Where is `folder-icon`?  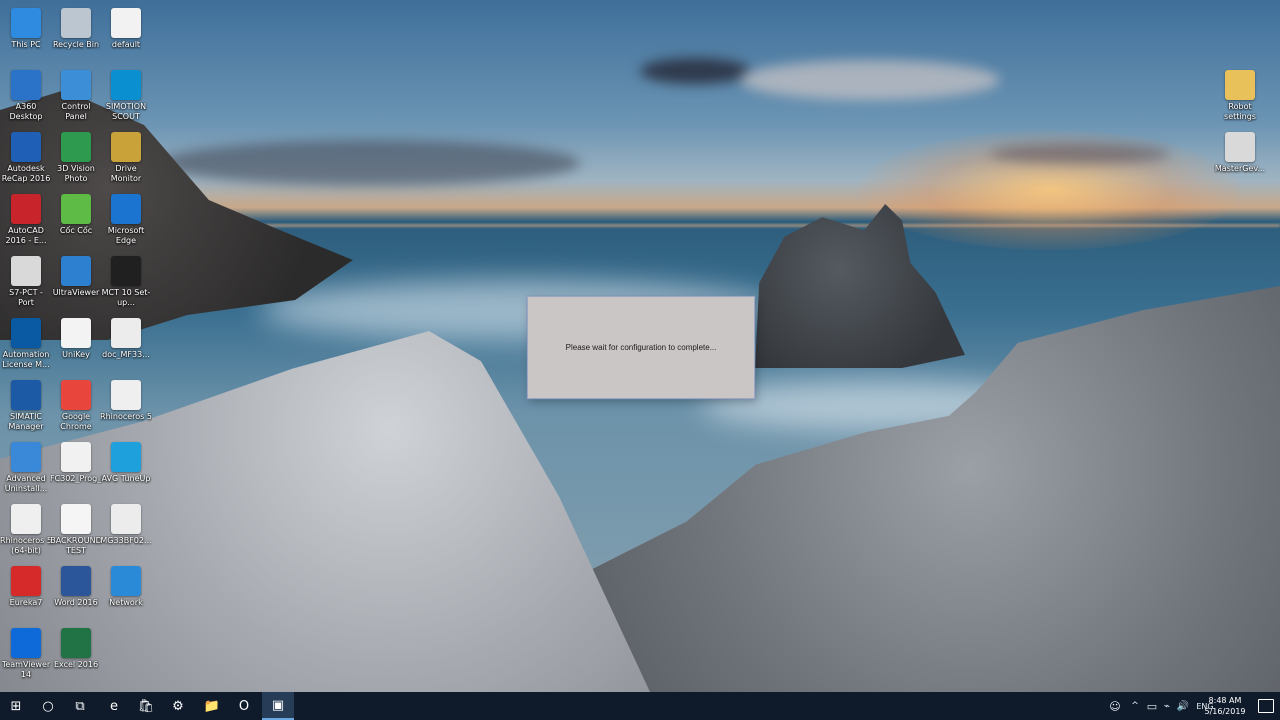 folder-icon is located at coordinates (1240, 85).